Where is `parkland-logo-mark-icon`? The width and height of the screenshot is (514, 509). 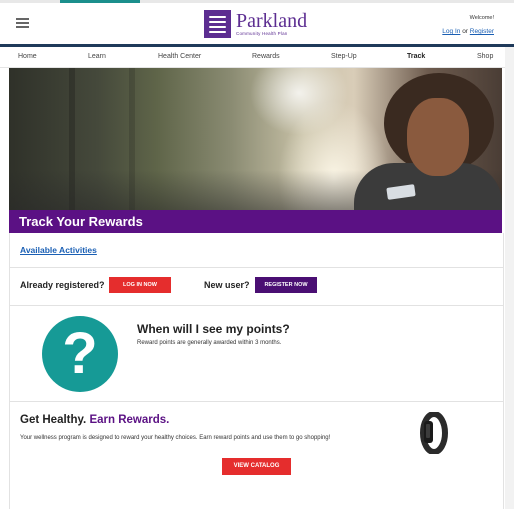 parkland-logo-mark-icon is located at coordinates (217, 24).